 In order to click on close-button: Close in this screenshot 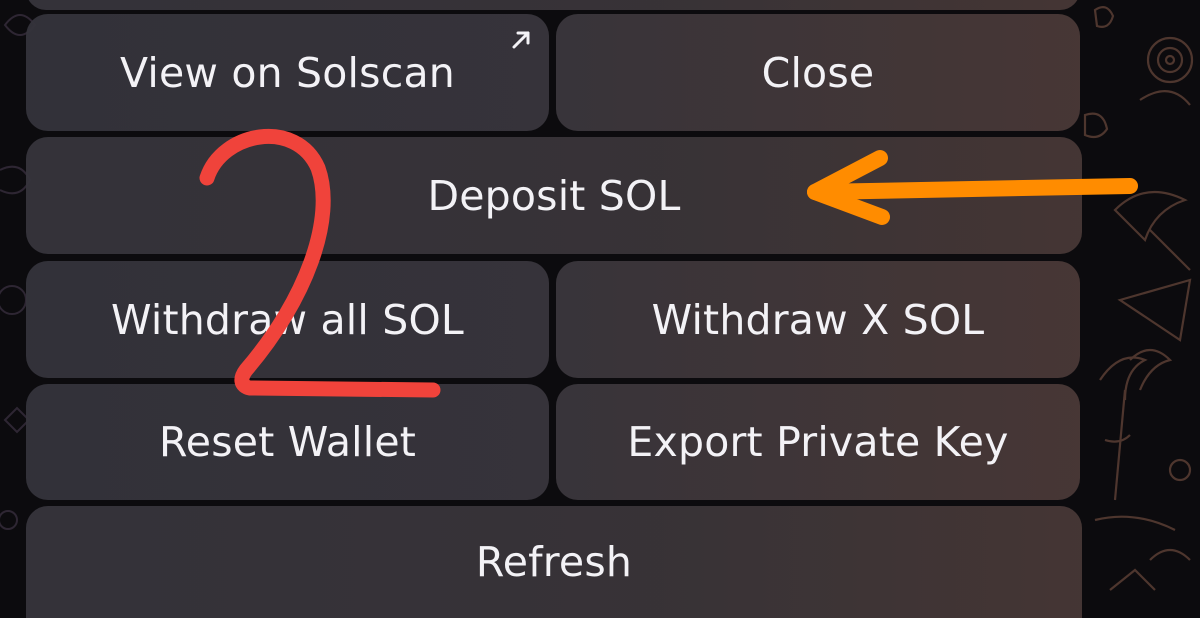, I will do `click(818, 72)`.